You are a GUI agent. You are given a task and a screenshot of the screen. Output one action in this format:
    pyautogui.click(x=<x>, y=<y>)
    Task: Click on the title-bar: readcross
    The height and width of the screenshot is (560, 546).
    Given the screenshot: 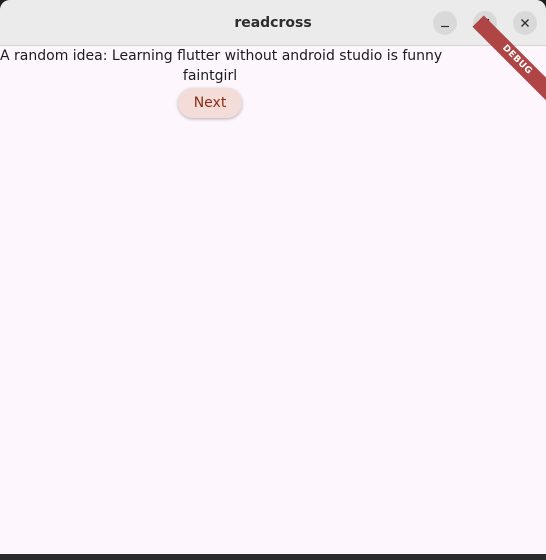 What is the action you would take?
    pyautogui.click(x=273, y=23)
    